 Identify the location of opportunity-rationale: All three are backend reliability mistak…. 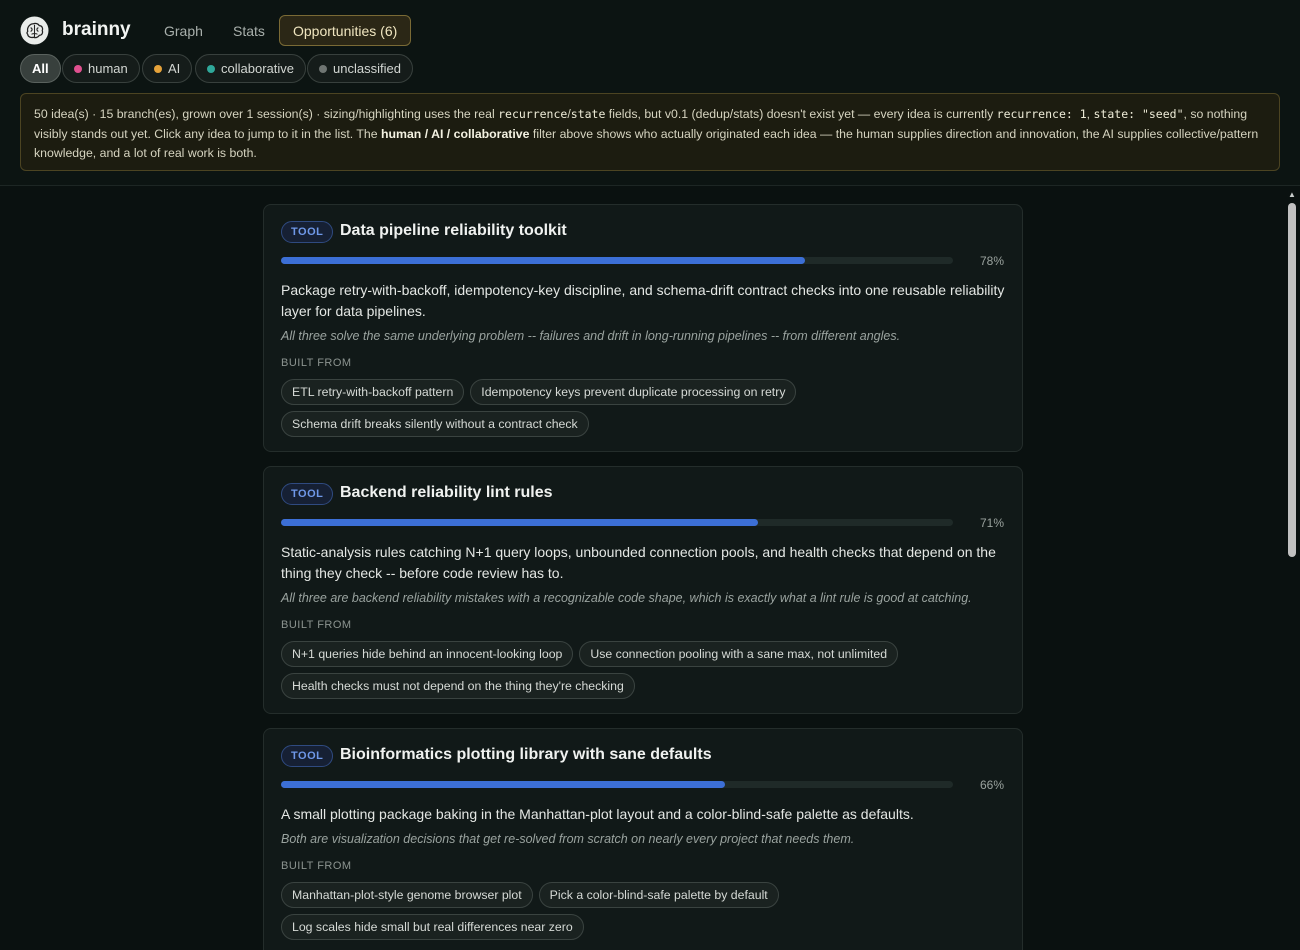
(626, 598).